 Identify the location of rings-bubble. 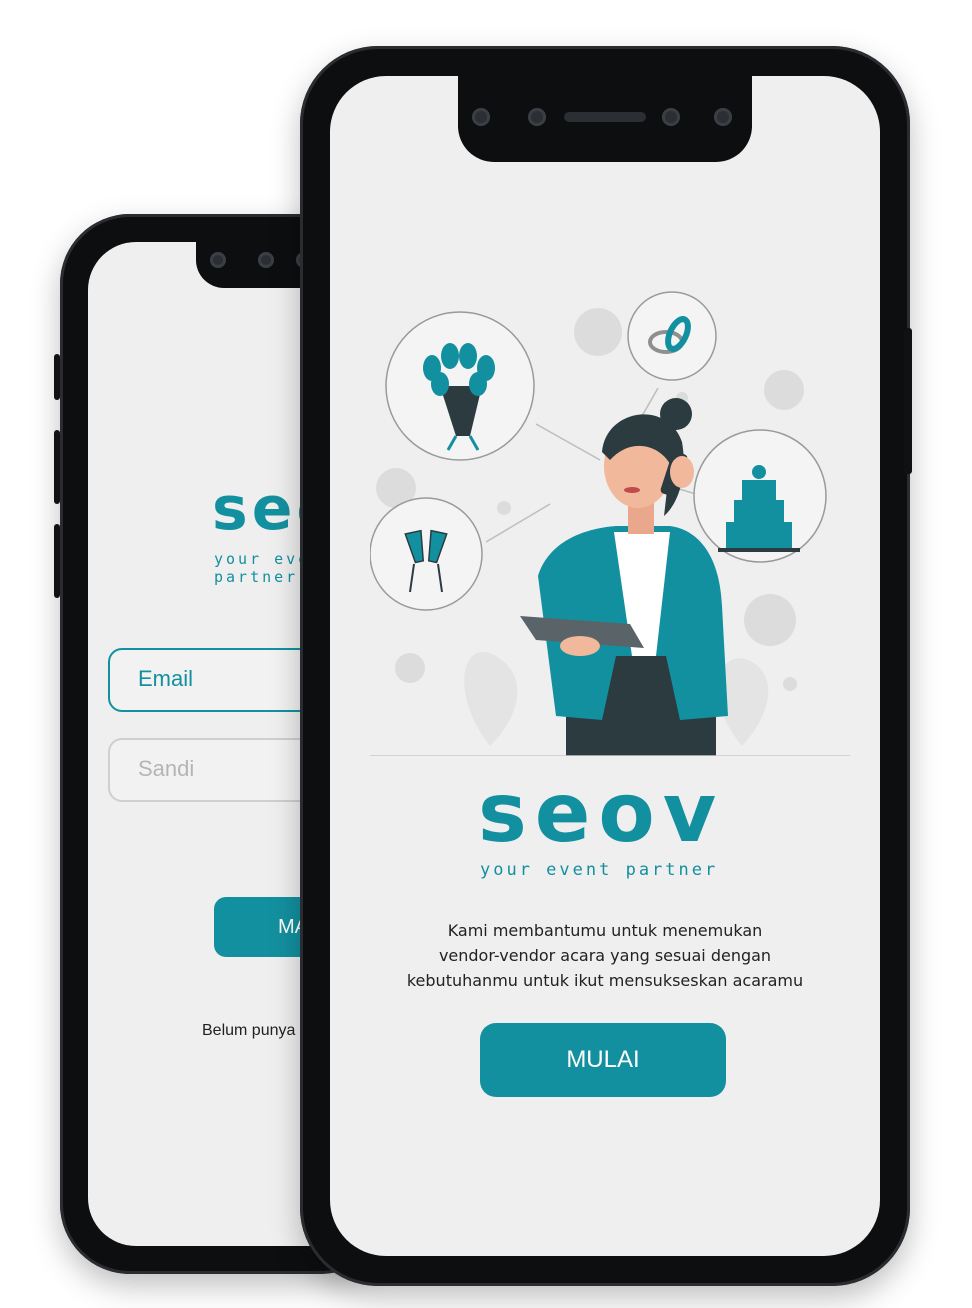
(672, 336).